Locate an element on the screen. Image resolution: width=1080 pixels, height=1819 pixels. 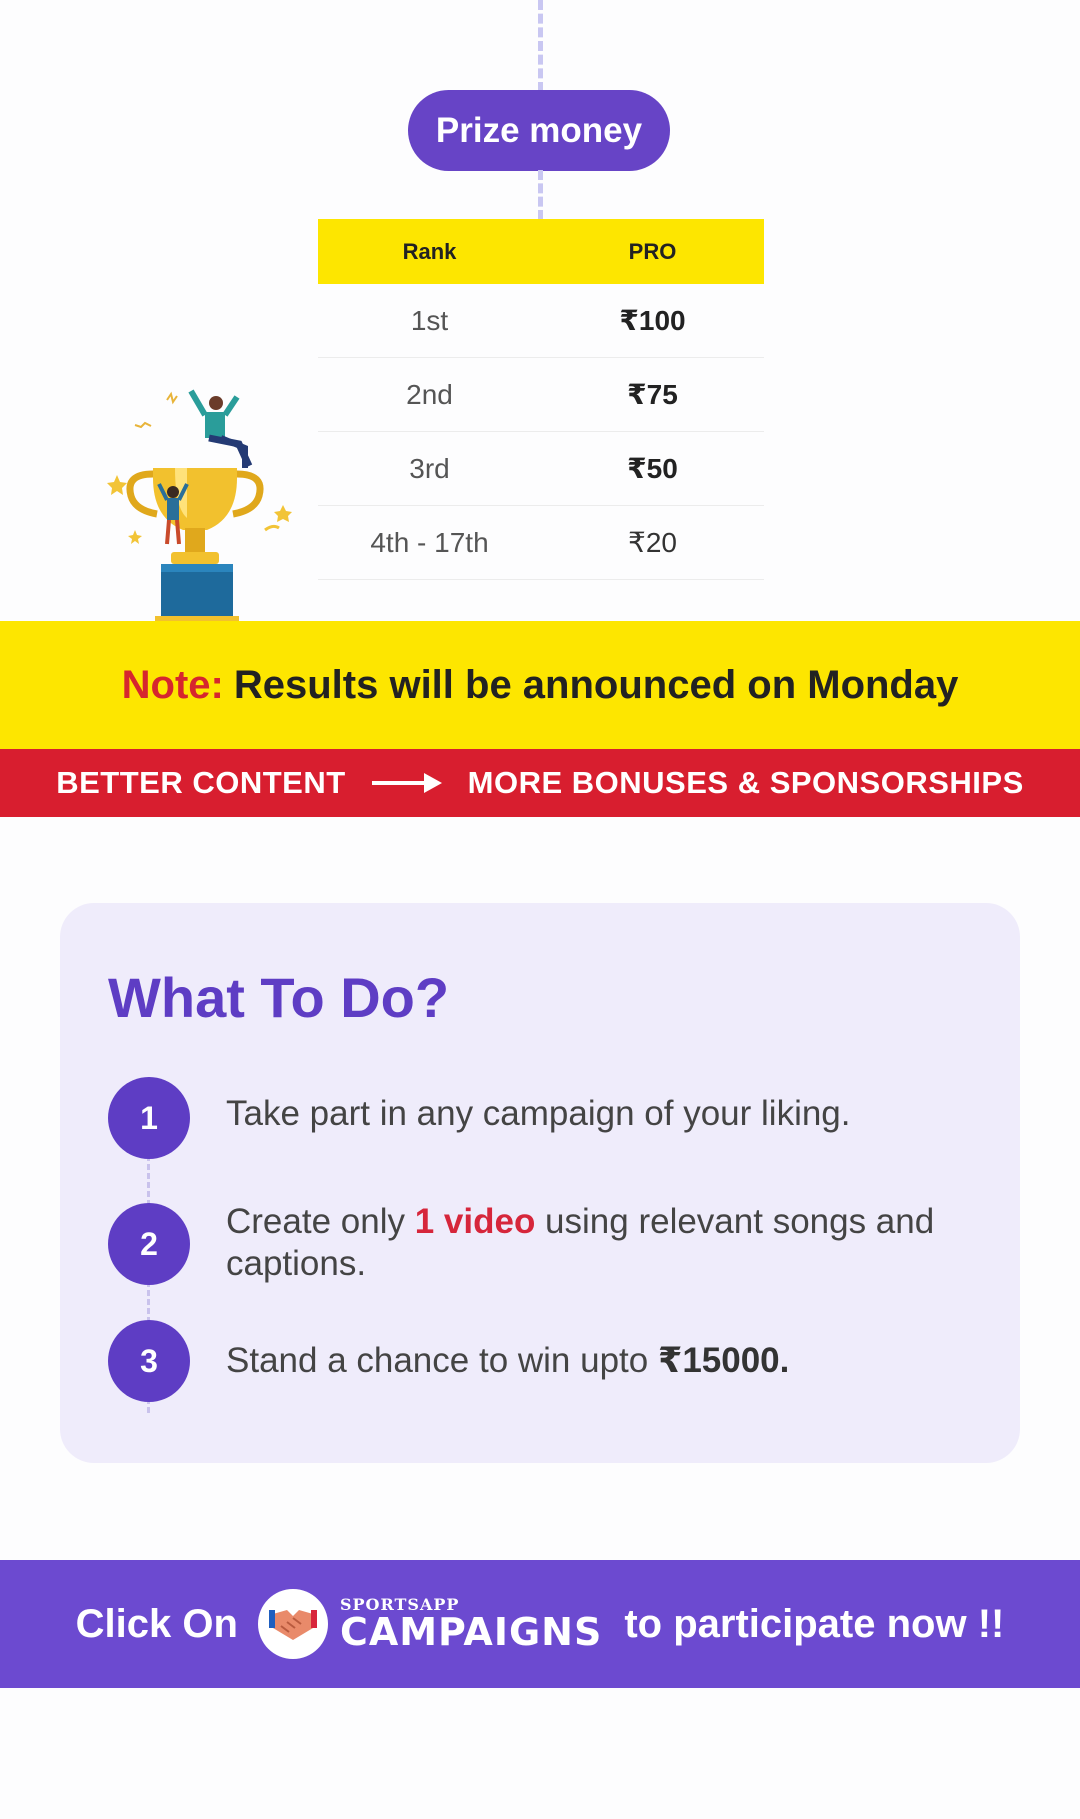
prize-table-header: Rank PRO is located at coordinates (541, 251).